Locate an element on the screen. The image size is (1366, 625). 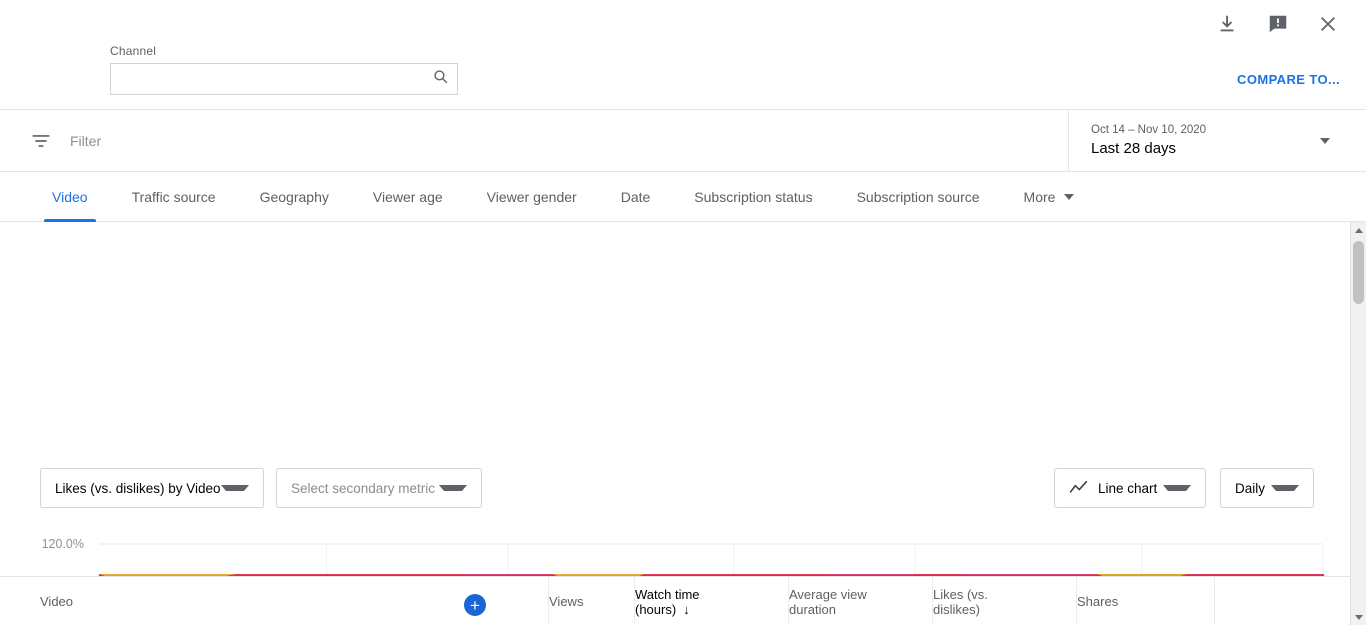
channel-label: Channel is located at coordinates (133, 51).